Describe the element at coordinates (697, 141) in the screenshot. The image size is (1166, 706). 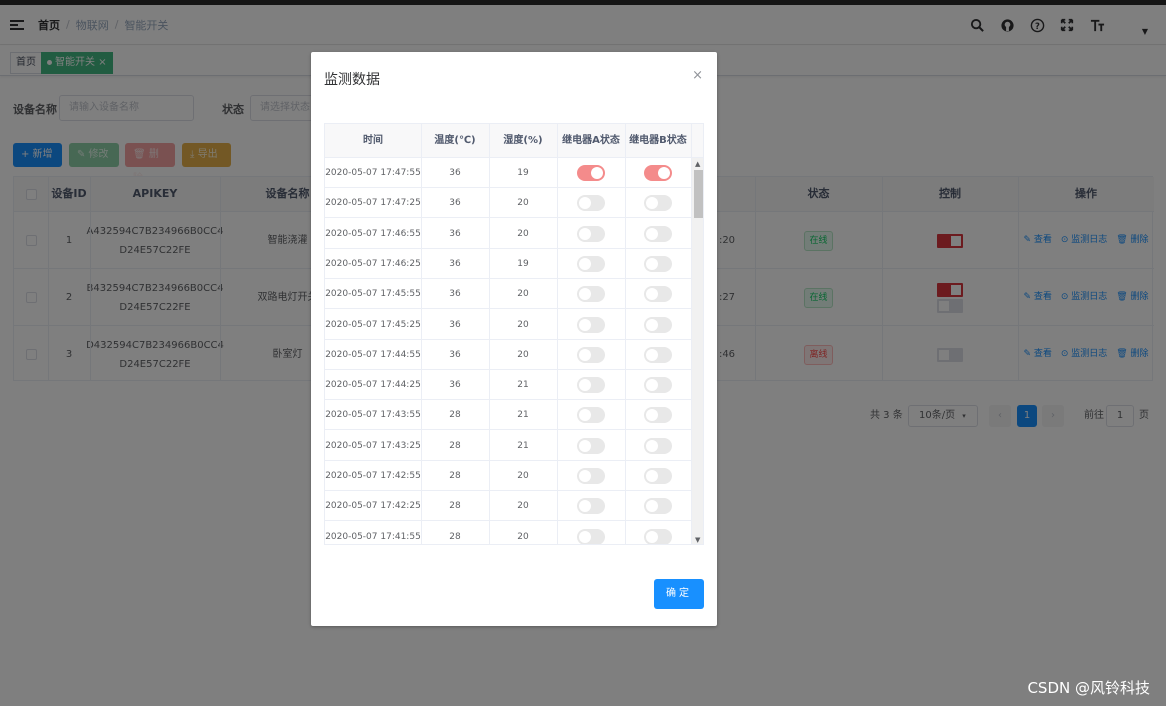
I see `header-gutter` at that location.